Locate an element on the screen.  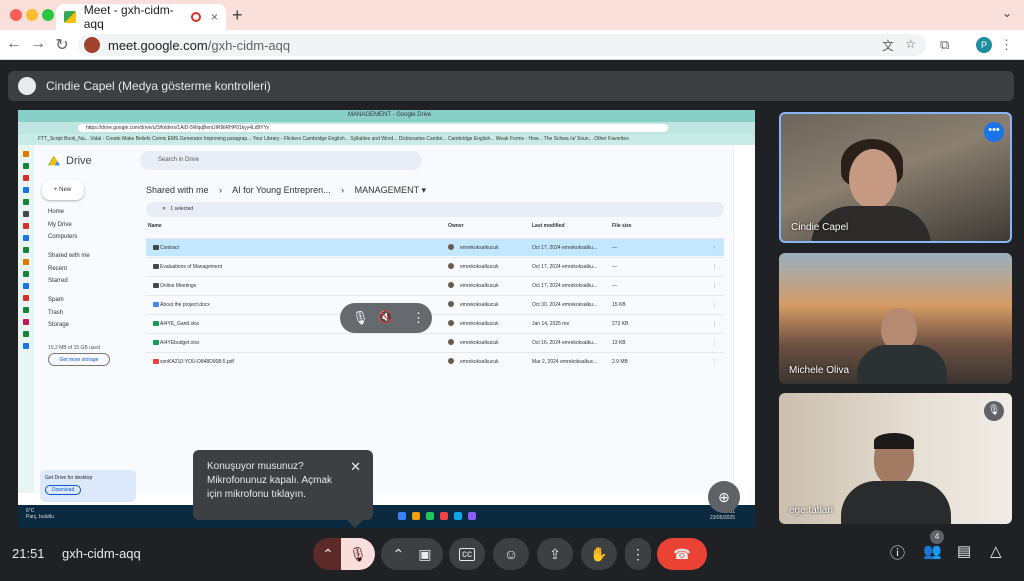
drive-promo-title: Get Drive for desktop is located at coordinates (69, 478).